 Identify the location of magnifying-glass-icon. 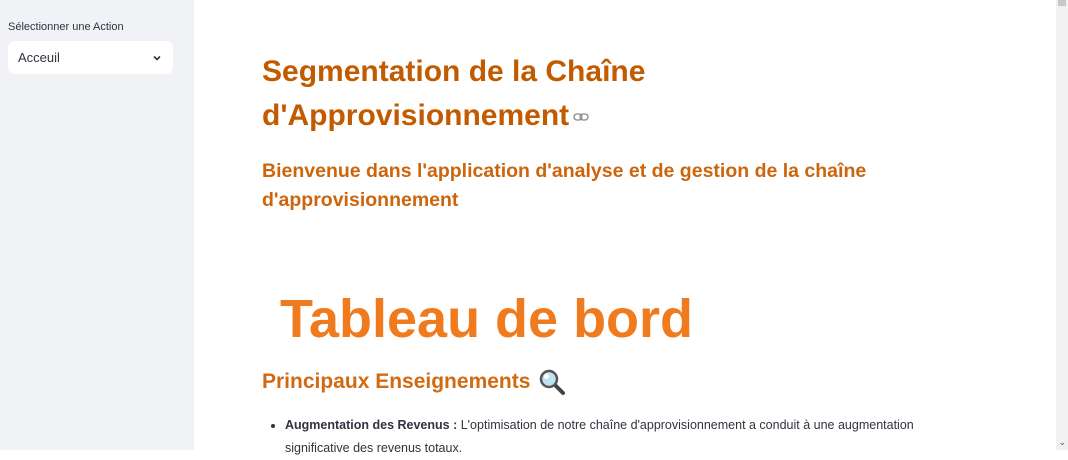
(553, 382).